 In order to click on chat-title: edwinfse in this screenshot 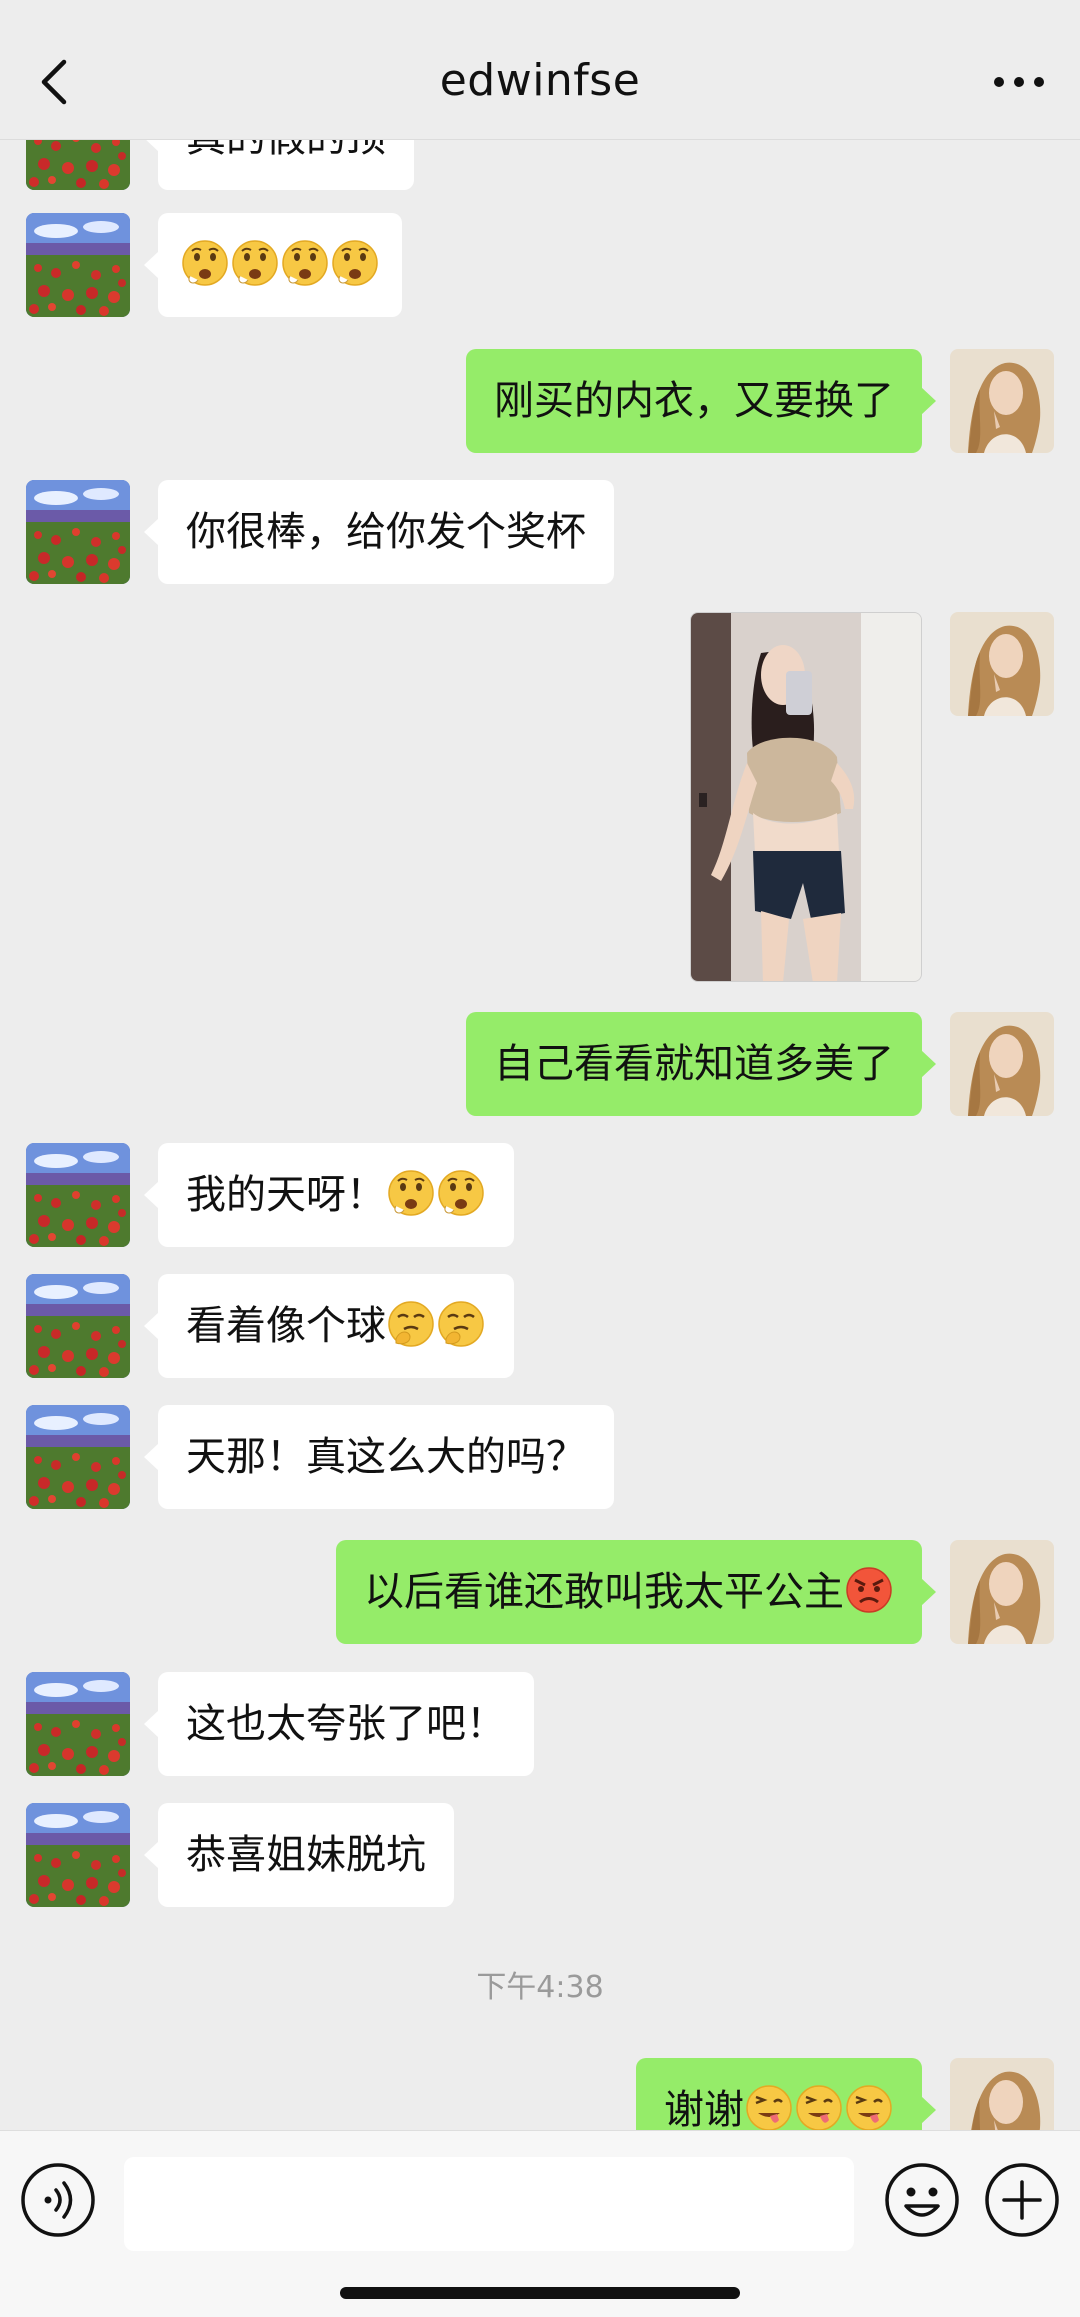, I will do `click(540, 80)`.